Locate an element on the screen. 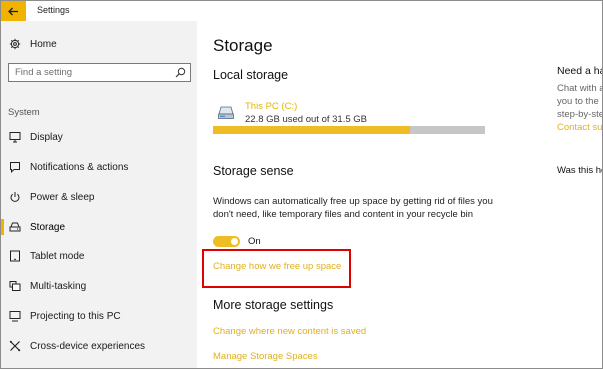 The height and width of the screenshot is (369, 603). help-heading: Need a ha is located at coordinates (580, 71).